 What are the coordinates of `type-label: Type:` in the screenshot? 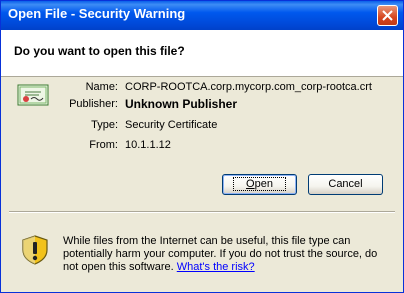 It's located at (104, 125).